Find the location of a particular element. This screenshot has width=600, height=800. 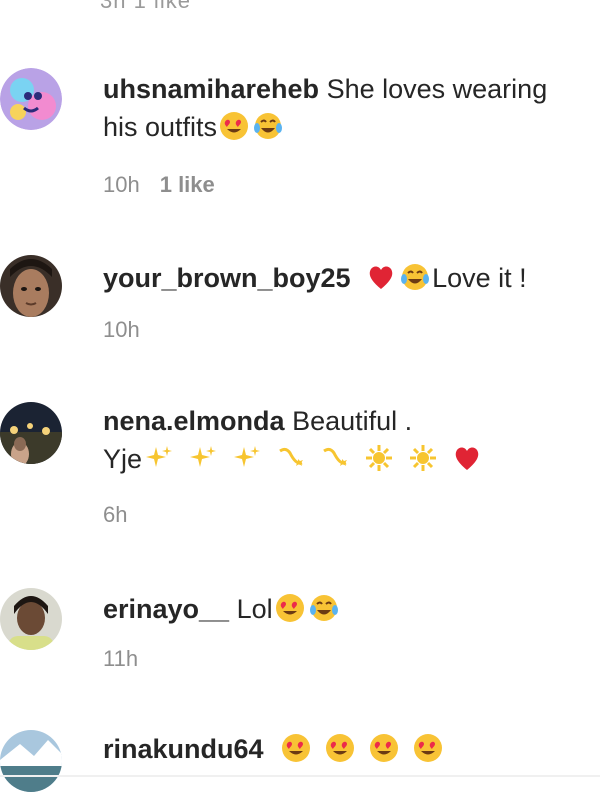

comment-likes: 1 like is located at coordinates (187, 184).